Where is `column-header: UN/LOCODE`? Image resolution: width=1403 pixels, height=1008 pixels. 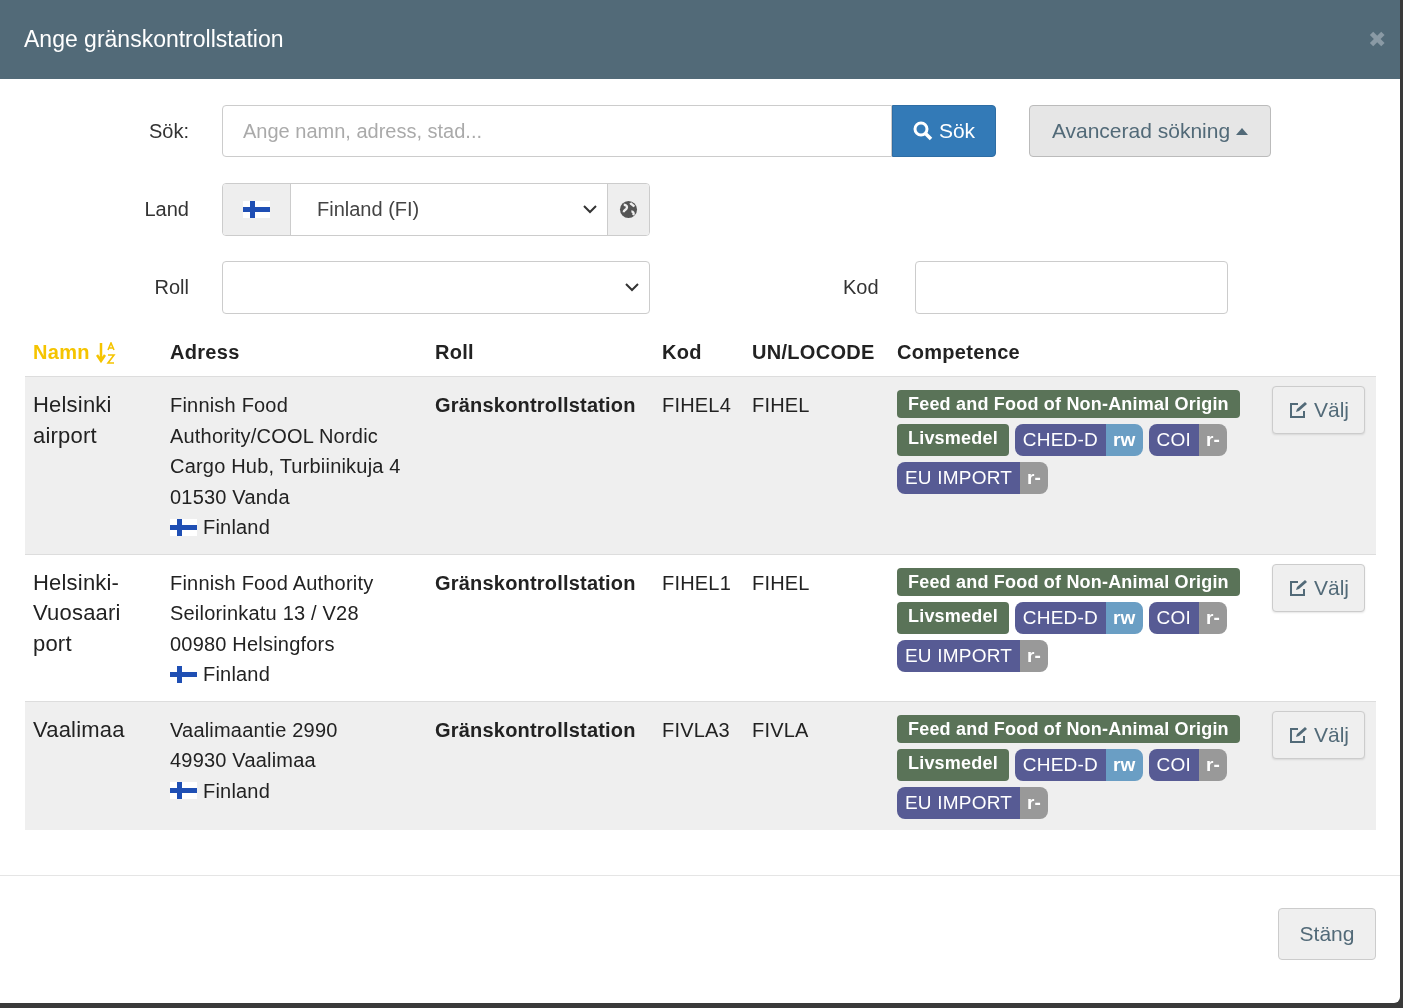 column-header: UN/LOCODE is located at coordinates (813, 352).